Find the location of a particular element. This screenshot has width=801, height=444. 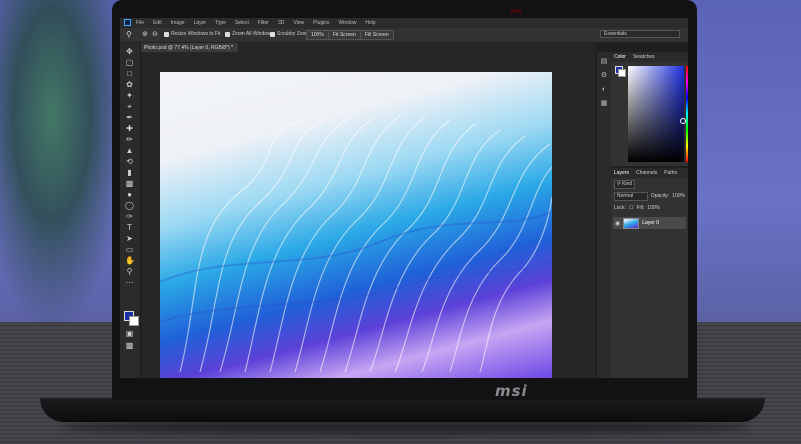

marquee-icon: □ is located at coordinates (129, 73).